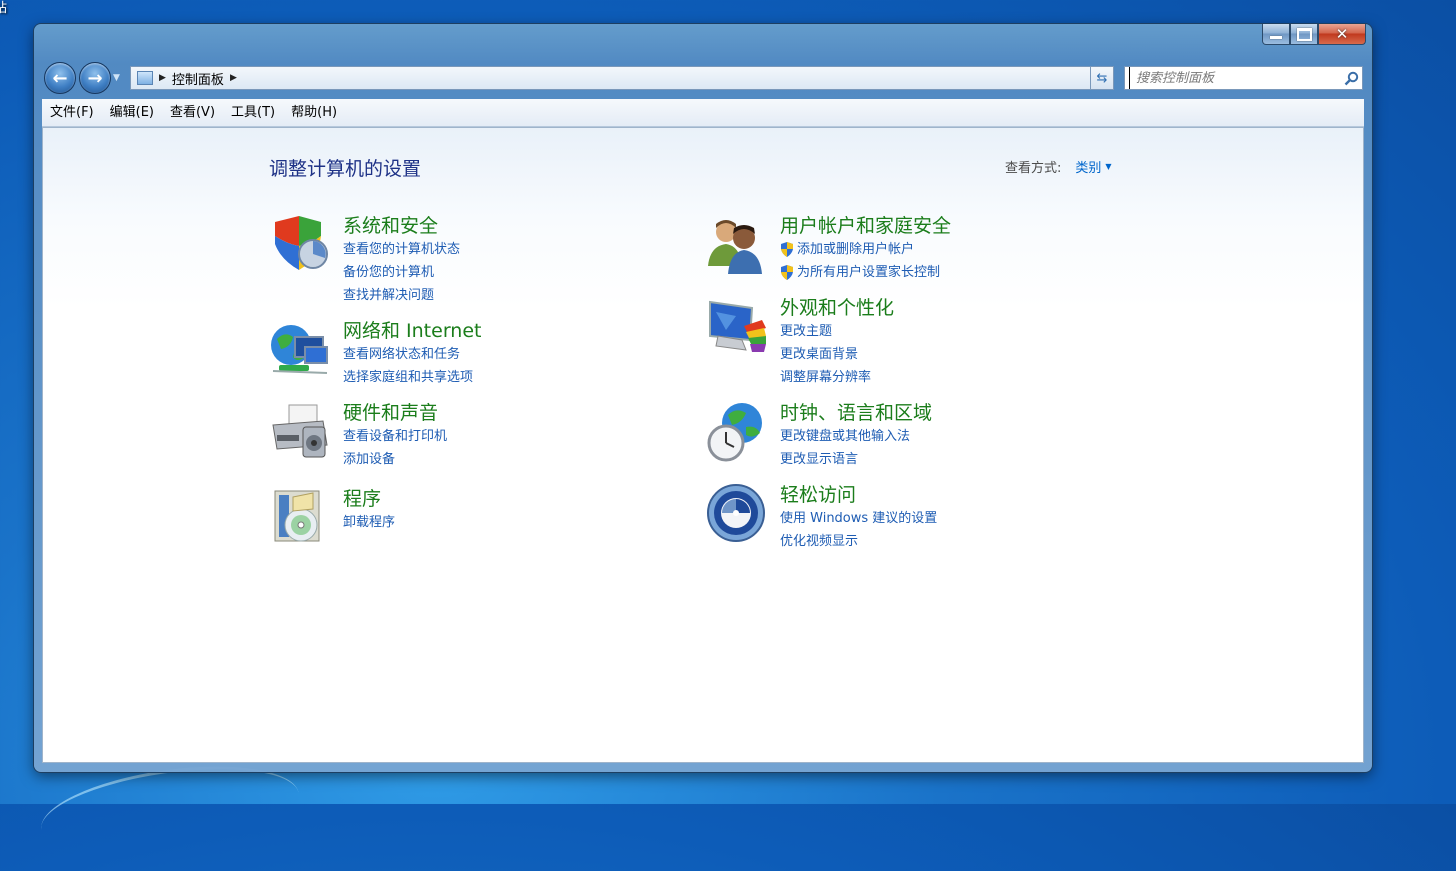 The height and width of the screenshot is (871, 1456). Describe the element at coordinates (116, 78) in the screenshot. I see `recent-pages-dropdown: ▼` at that location.